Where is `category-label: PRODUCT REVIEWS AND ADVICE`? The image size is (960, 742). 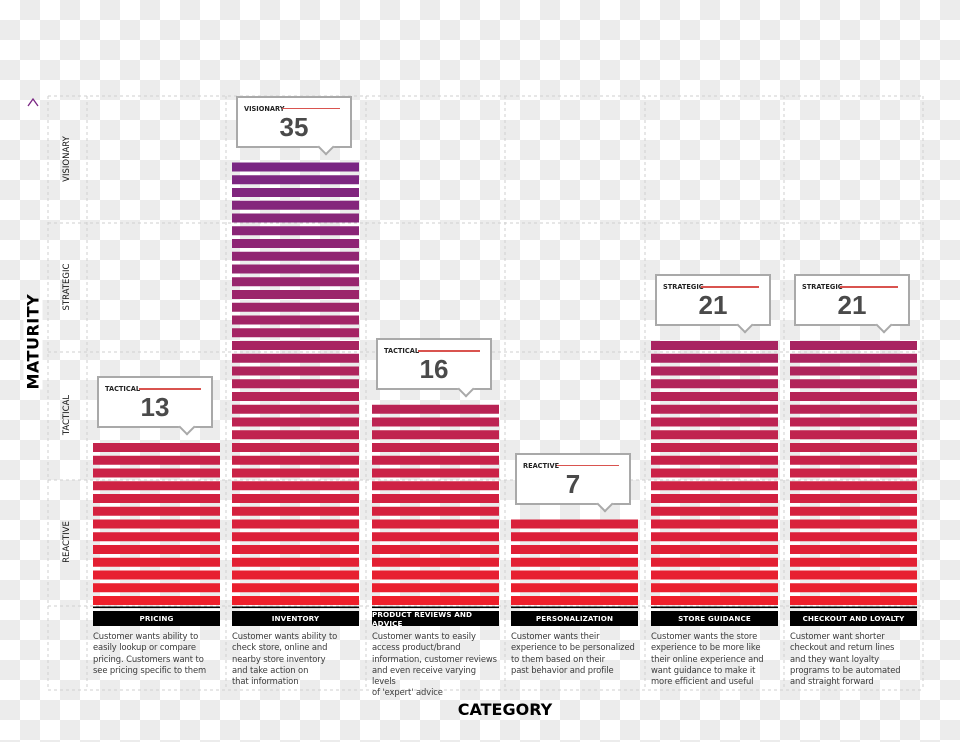
category-label: PRODUCT REVIEWS AND ADVICE is located at coordinates (435, 619).